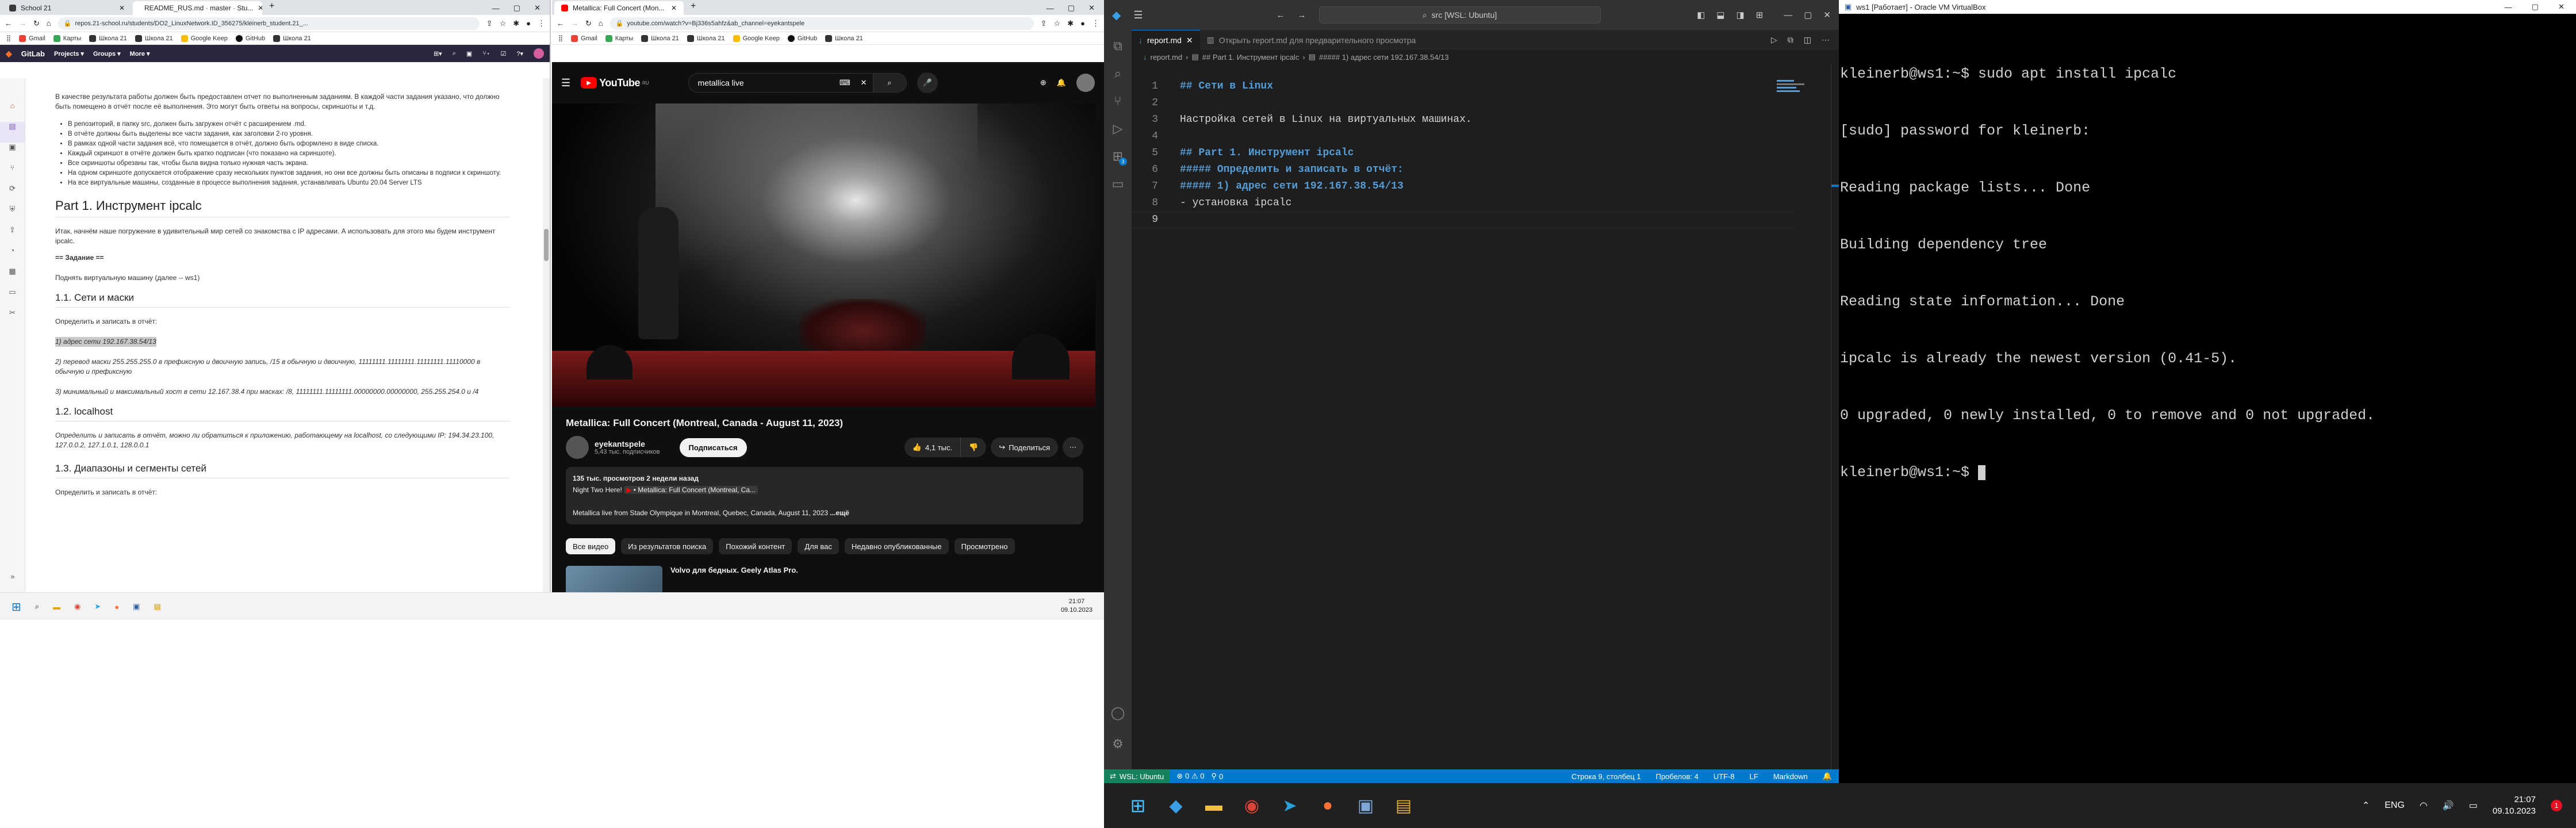 This screenshot has width=2576, height=828. What do you see at coordinates (823, 255) in the screenshot?
I see `video-player` at bounding box center [823, 255].